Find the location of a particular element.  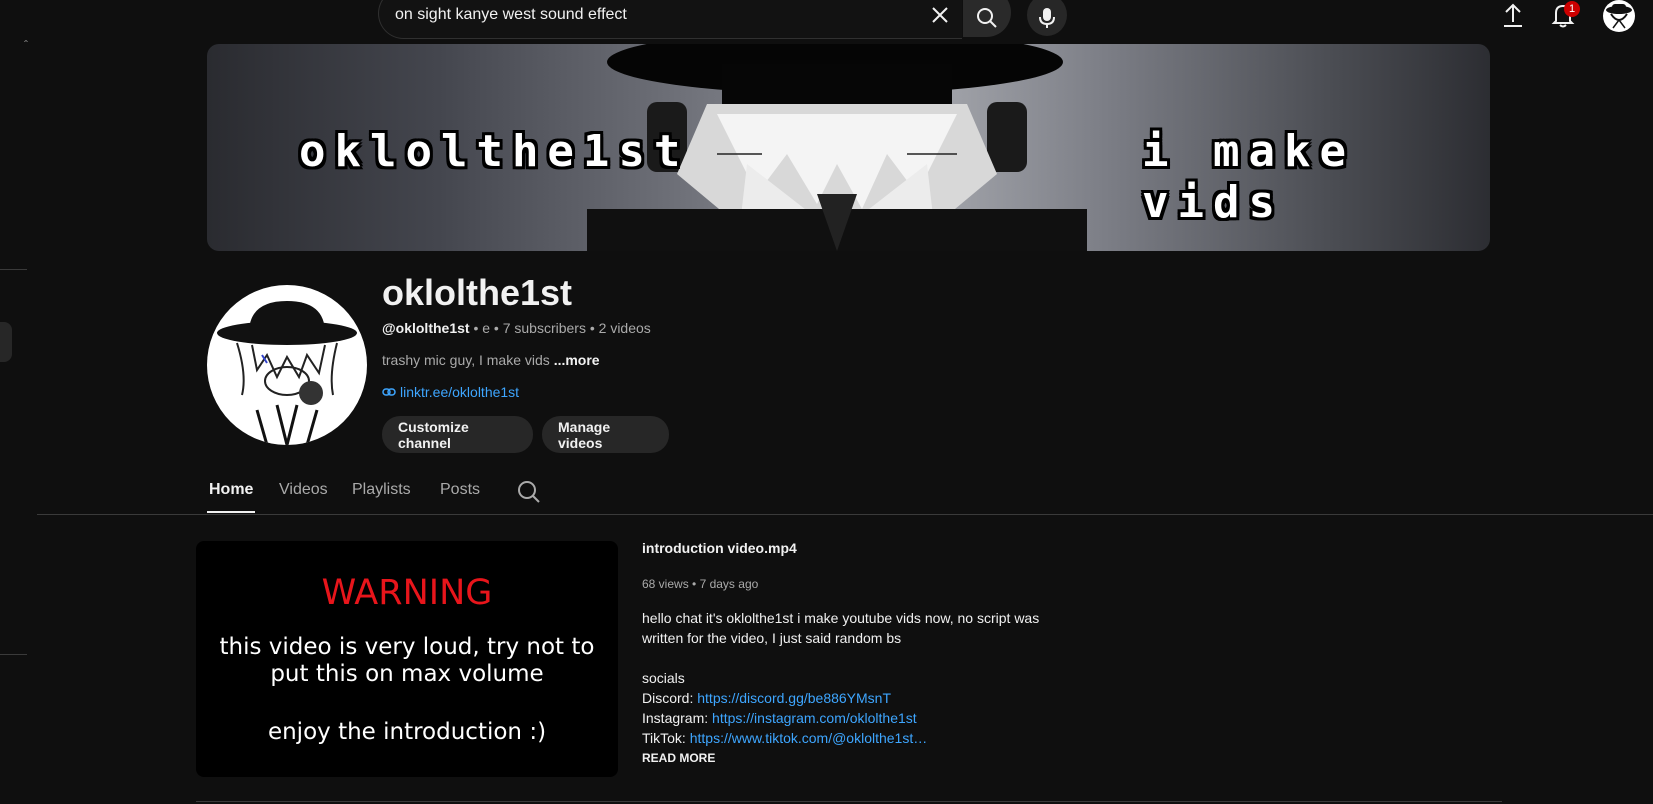

discord-link: https://discord.gg/be886YMsnT is located at coordinates (794, 698).